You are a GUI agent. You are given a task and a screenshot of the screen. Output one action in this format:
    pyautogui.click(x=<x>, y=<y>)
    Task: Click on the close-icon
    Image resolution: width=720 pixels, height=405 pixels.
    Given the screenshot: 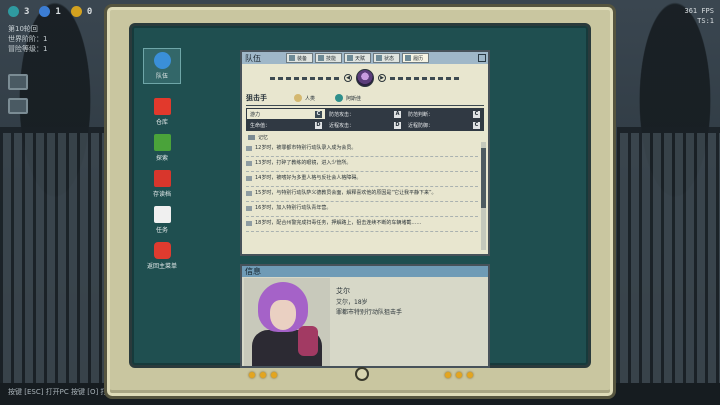 What is the action you would take?
    pyautogui.click(x=482, y=58)
    